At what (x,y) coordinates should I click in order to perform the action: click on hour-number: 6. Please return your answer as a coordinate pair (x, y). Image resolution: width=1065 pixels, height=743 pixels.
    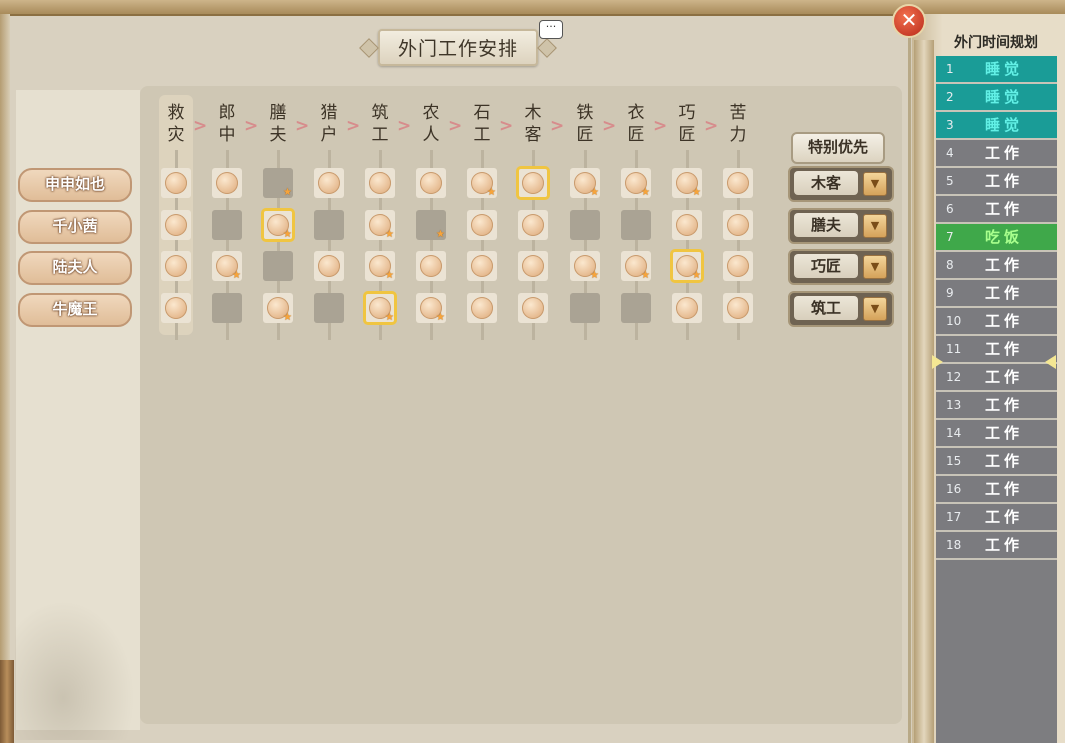
    Looking at the image, I should click on (950, 209).